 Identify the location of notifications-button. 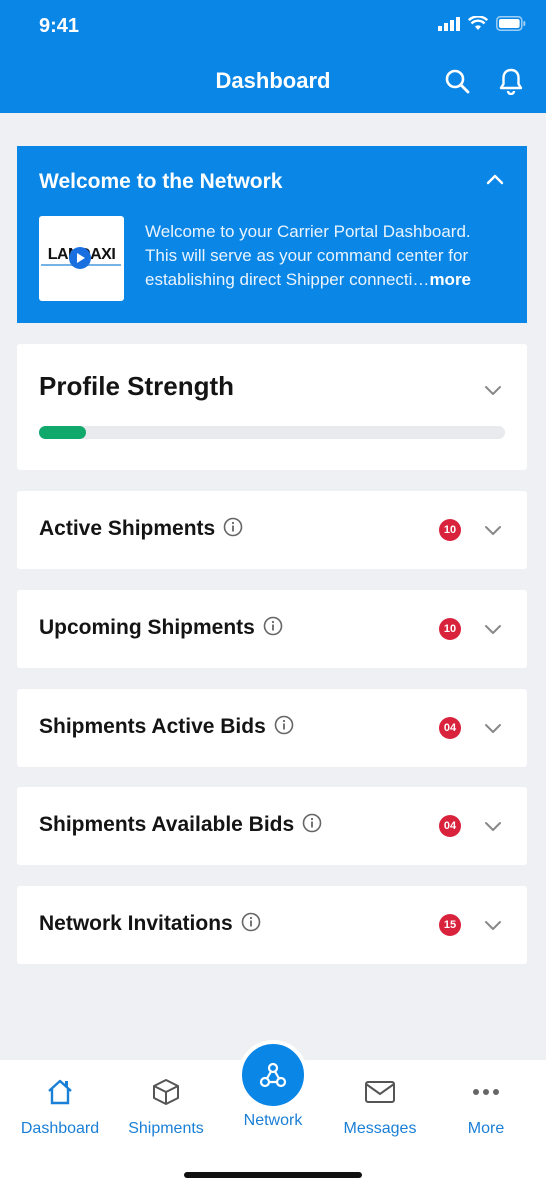
(511, 81).